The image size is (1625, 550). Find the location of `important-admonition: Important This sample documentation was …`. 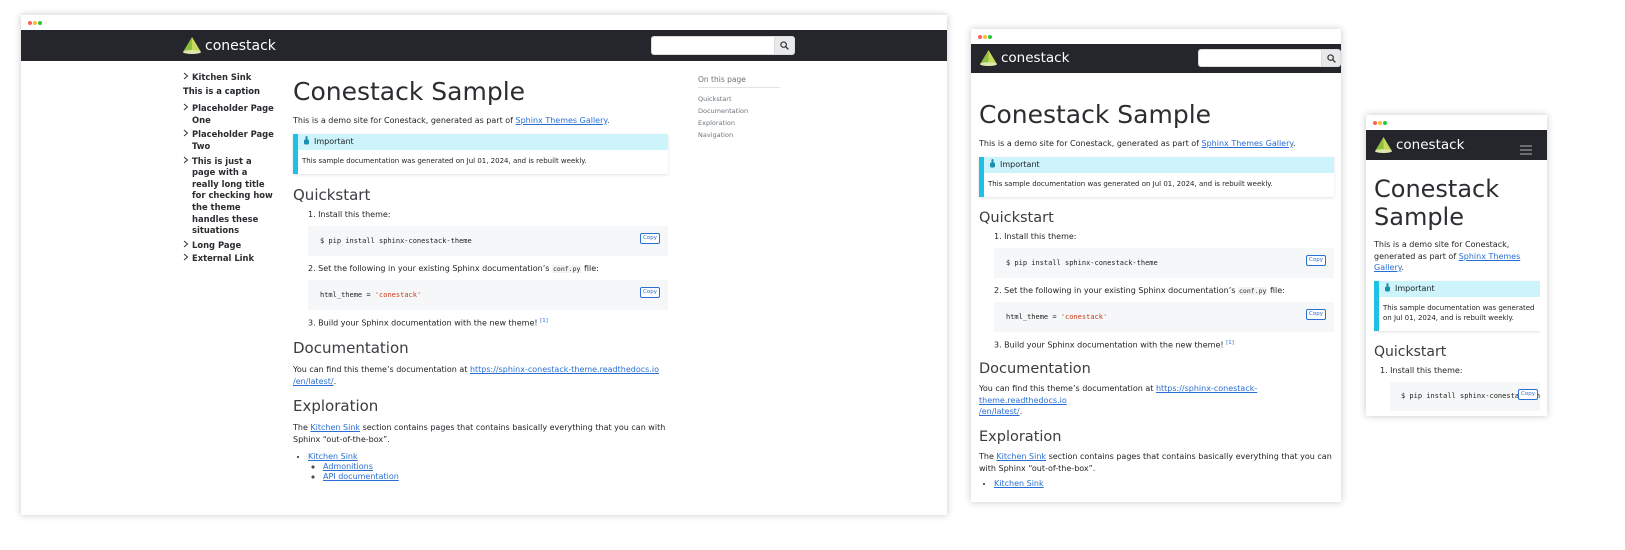

important-admonition: Important This sample documentation was … is located at coordinates (1156, 176).